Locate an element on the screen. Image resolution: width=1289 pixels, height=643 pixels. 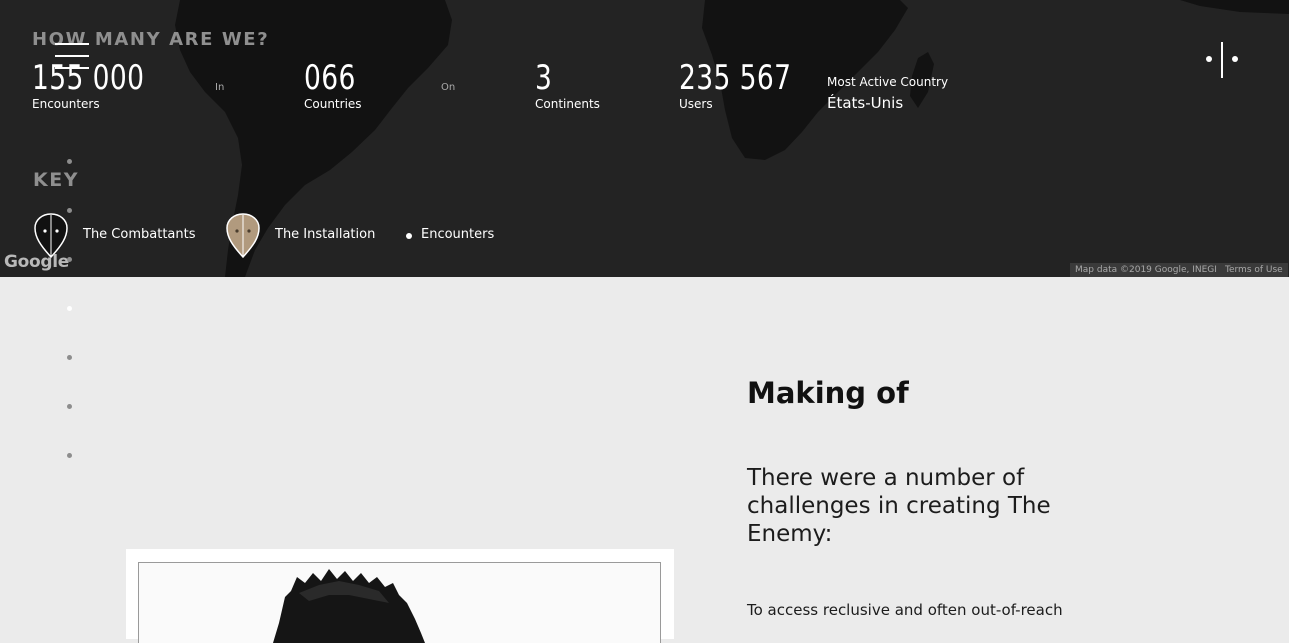
making-of-title: Making of is located at coordinates (828, 393).